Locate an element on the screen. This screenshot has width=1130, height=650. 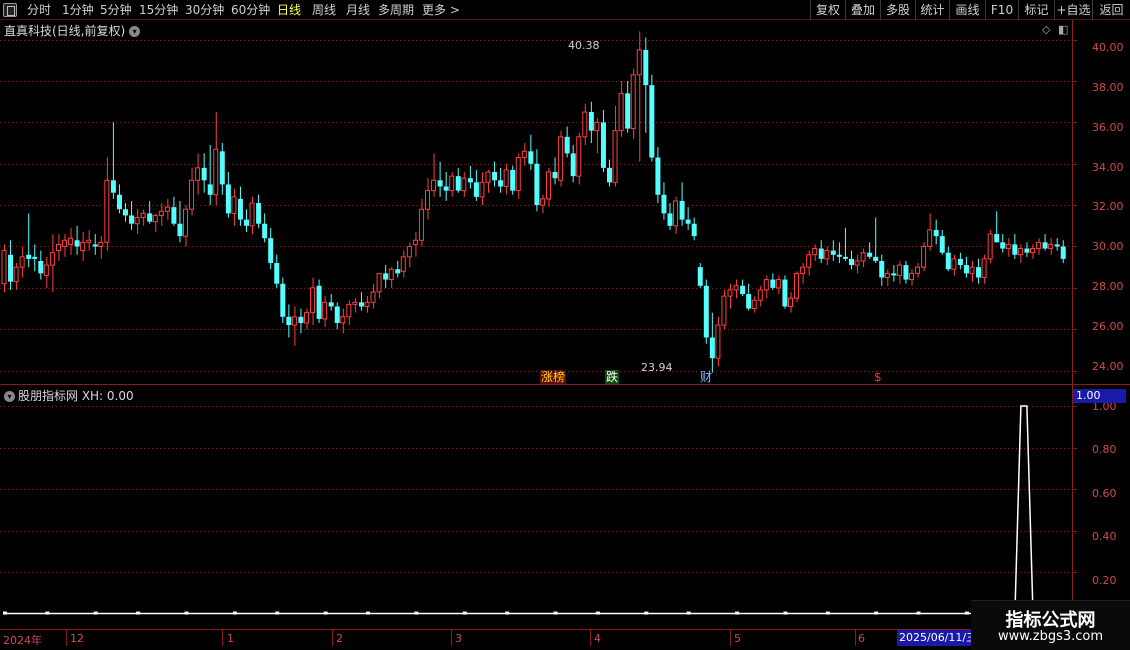
finance-marker: 财 is located at coordinates (706, 377).